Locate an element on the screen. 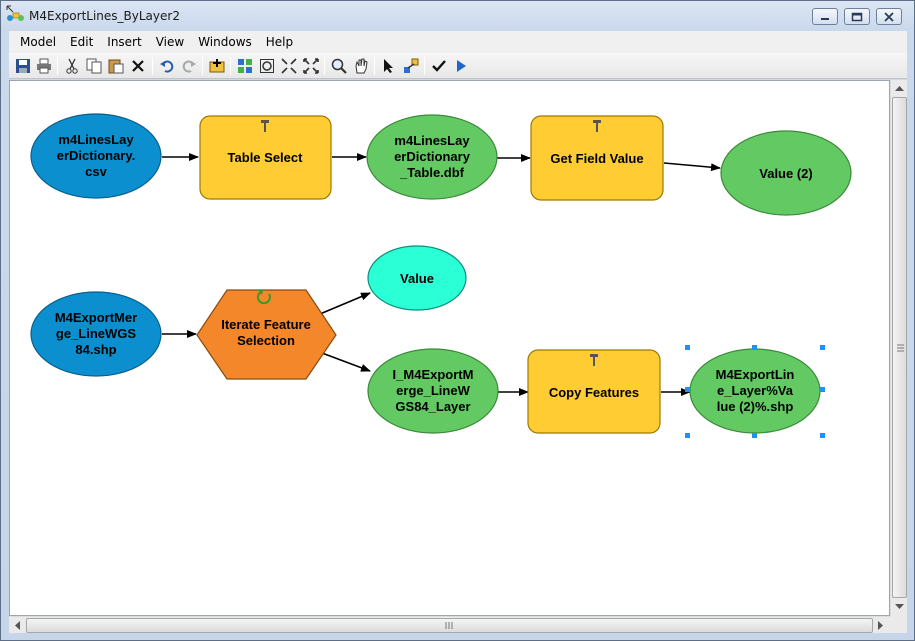 This screenshot has width=915, height=641. connect-button is located at coordinates (411, 66).